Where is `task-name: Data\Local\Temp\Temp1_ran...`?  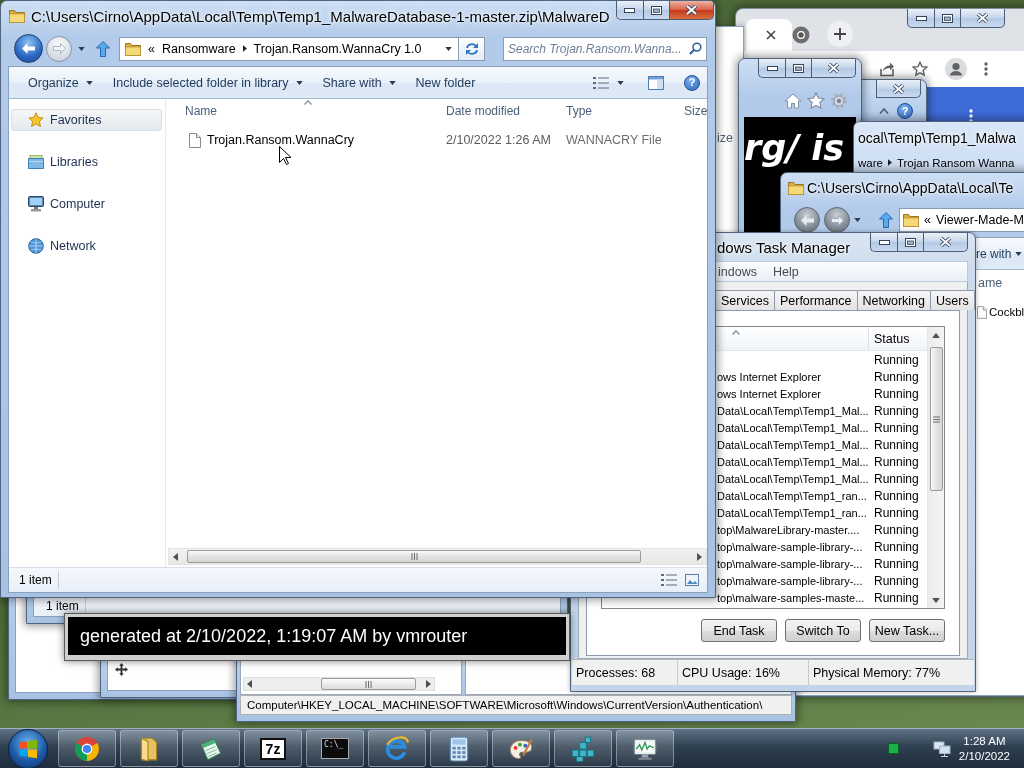
task-name: Data\Local\Temp\Temp1_ran... is located at coordinates (792, 512).